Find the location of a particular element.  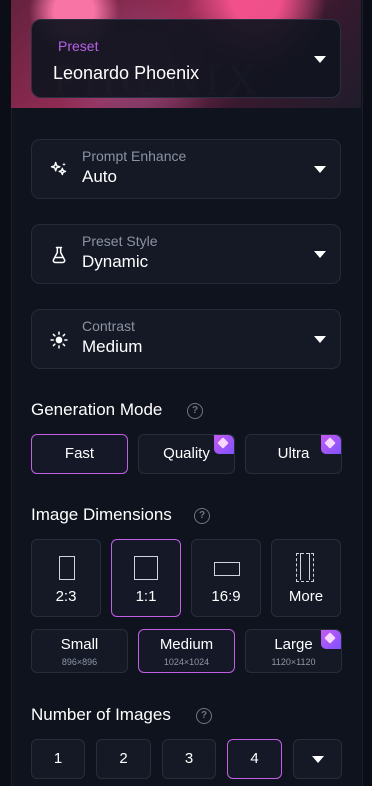

number-3-button: 3 is located at coordinates (189, 759).